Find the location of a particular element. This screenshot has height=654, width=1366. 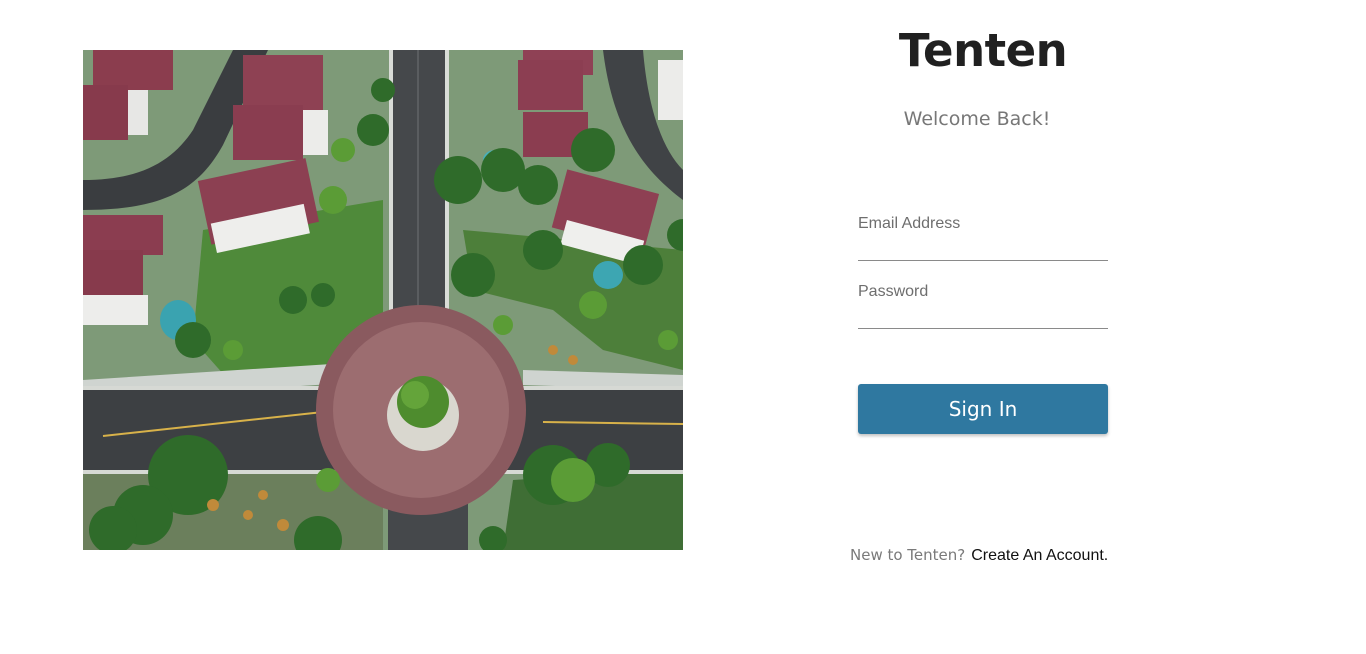

brand-title: Tenten is located at coordinates (983, 50).